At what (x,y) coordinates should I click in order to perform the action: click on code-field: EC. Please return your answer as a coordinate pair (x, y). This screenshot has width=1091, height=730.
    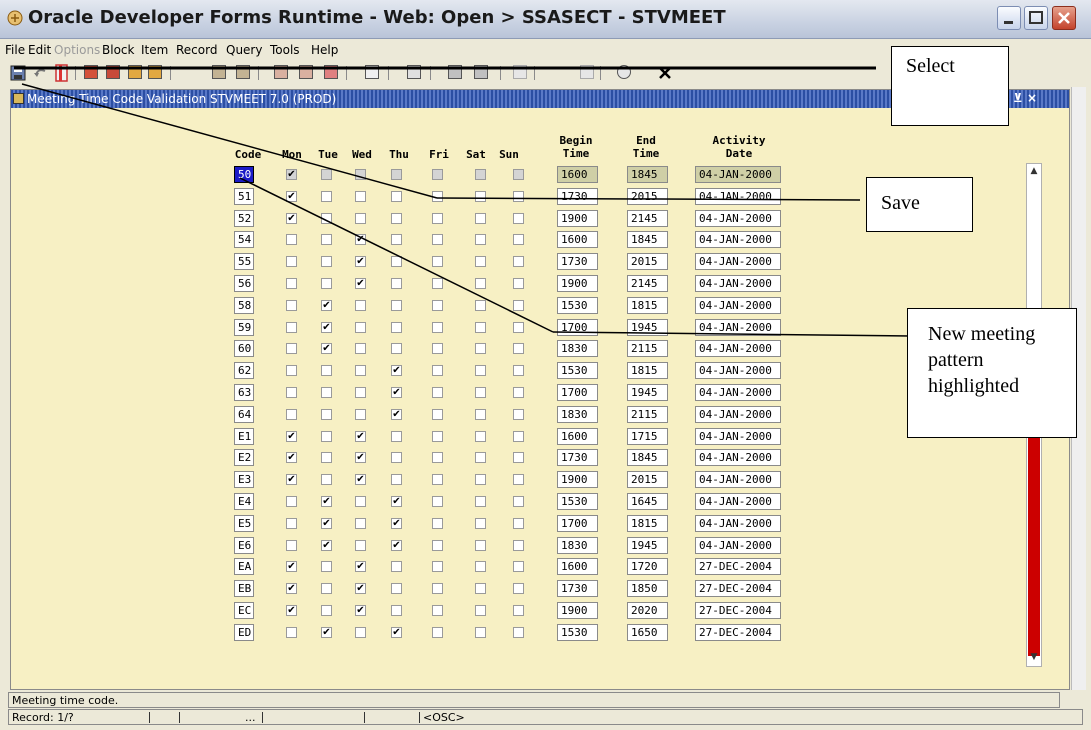
    Looking at the image, I should click on (244, 610).